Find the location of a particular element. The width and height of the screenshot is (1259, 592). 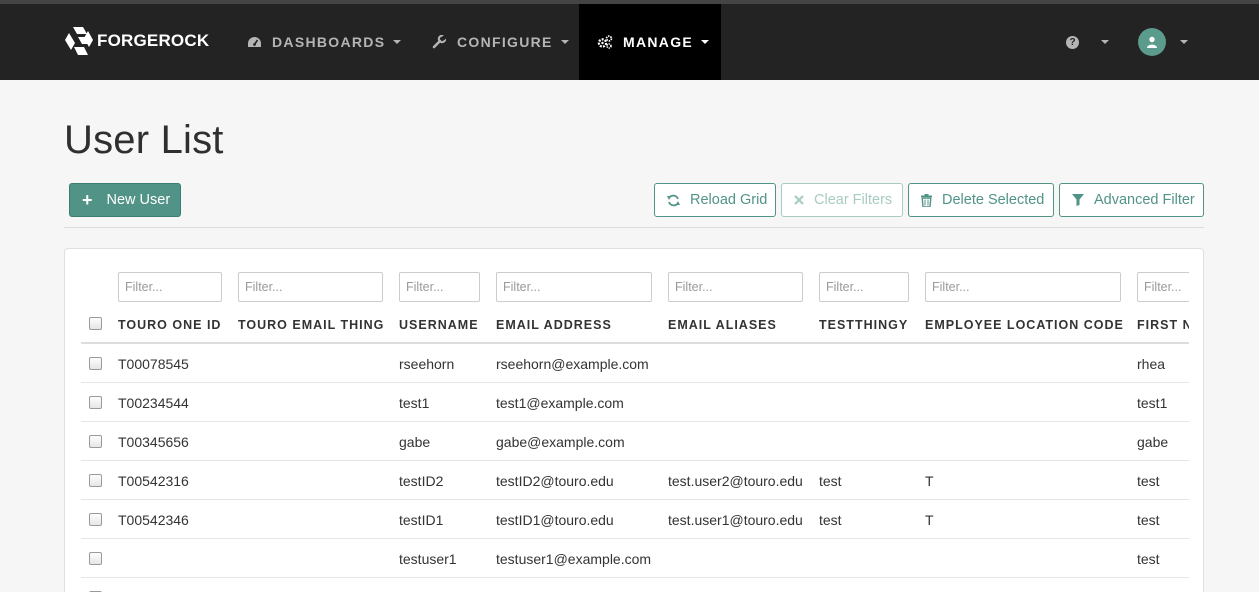

brand-name: FORGEROCK is located at coordinates (153, 40).